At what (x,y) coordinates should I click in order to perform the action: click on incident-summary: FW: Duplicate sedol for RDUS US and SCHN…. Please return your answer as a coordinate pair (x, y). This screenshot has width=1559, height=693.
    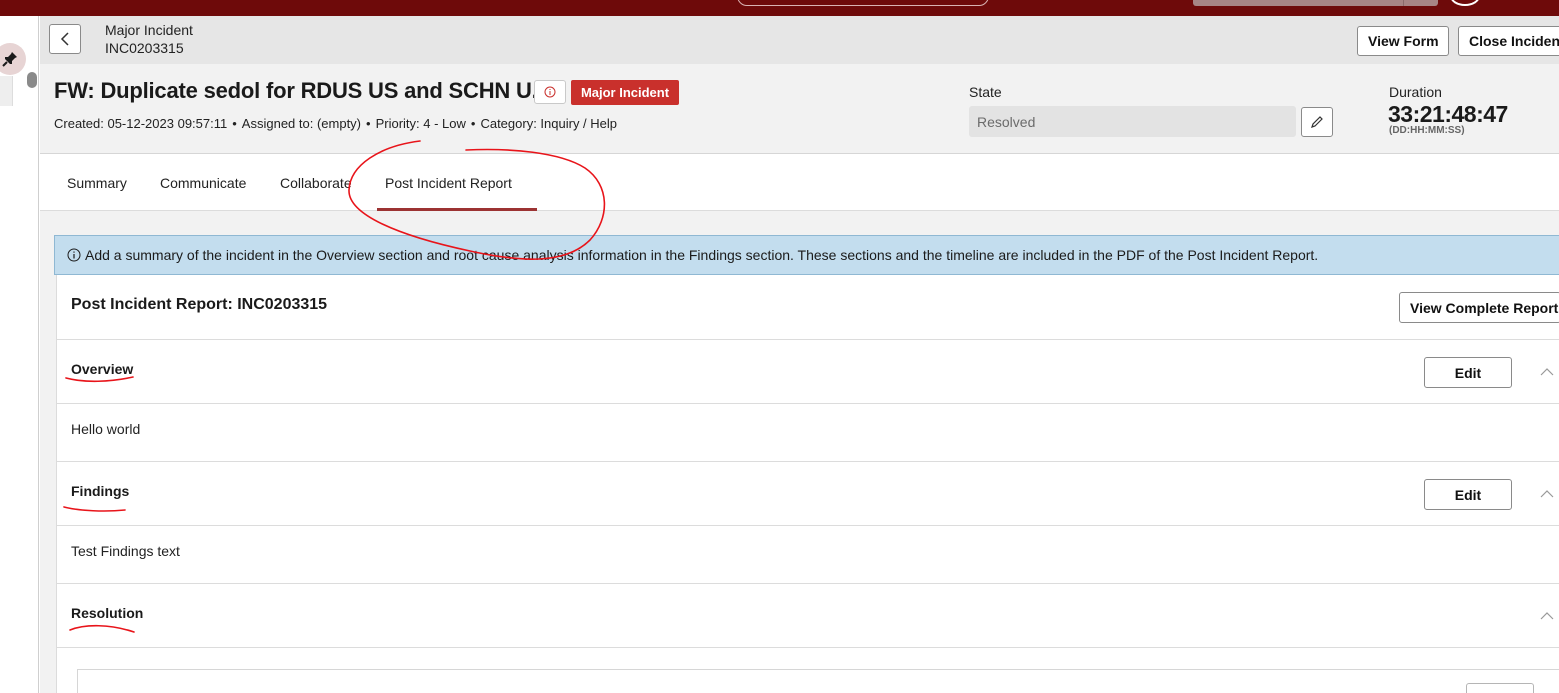
    Looking at the image, I should click on (799, 109).